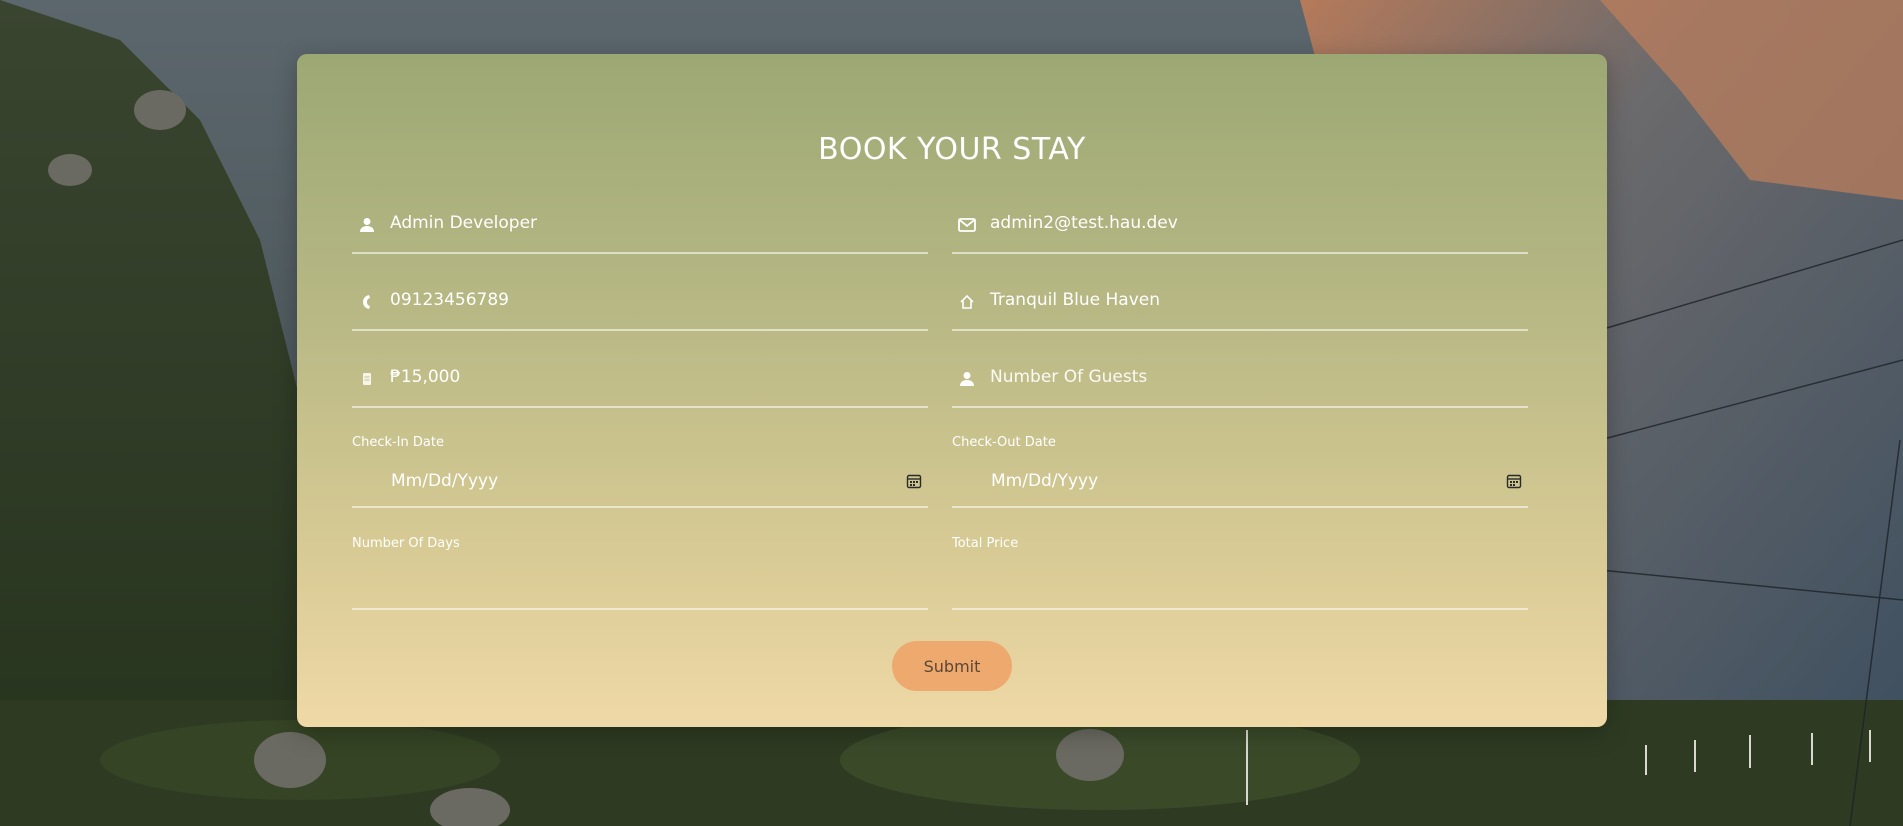  What do you see at coordinates (1240, 383) in the screenshot?
I see `guests-field: Number Of Guests` at bounding box center [1240, 383].